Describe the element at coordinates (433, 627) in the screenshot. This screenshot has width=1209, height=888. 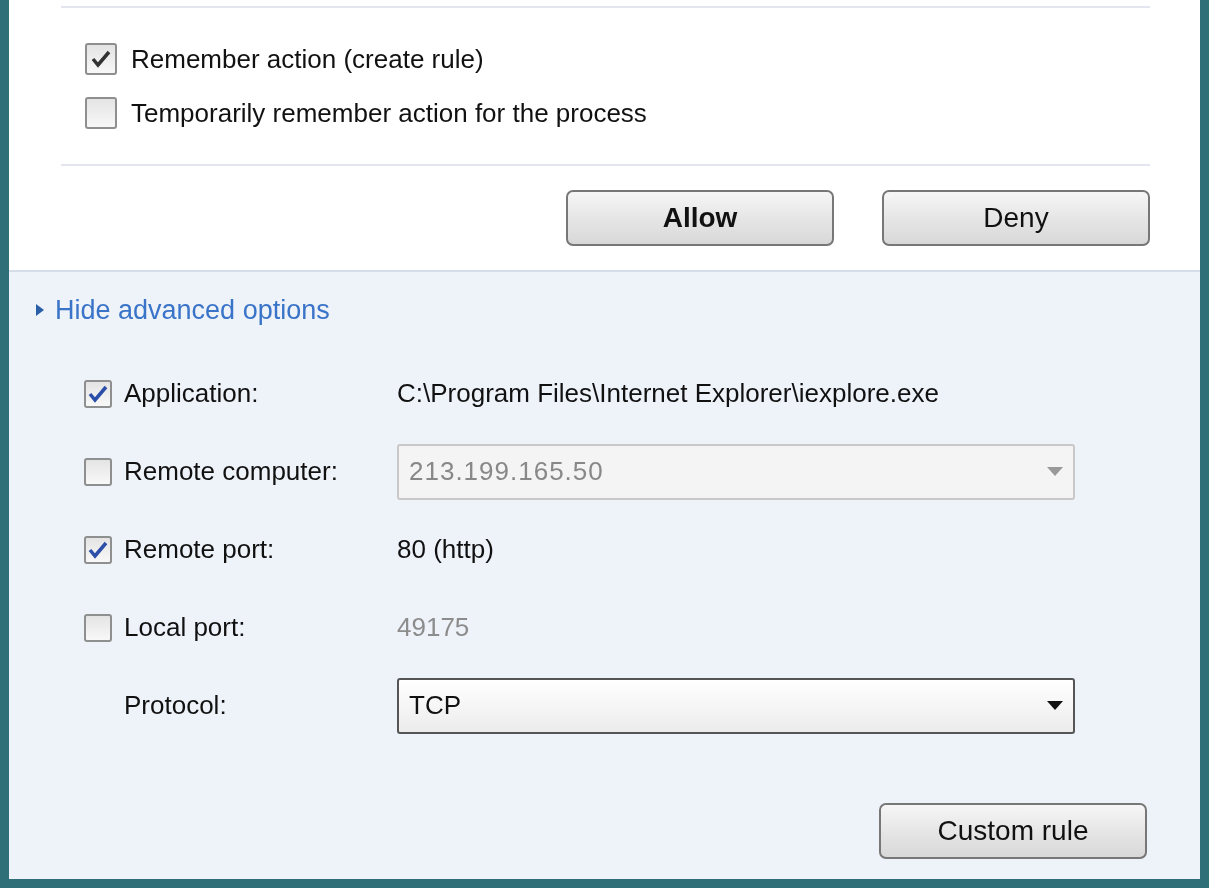
I see `field-value: 49175` at that location.